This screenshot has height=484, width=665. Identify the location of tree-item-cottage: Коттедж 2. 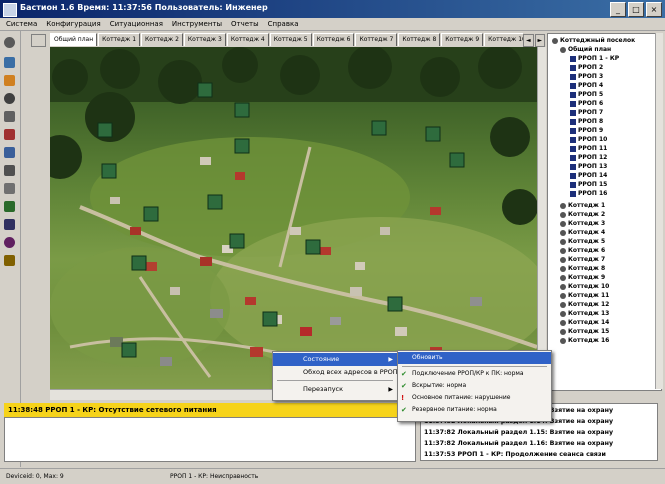
(582, 214).